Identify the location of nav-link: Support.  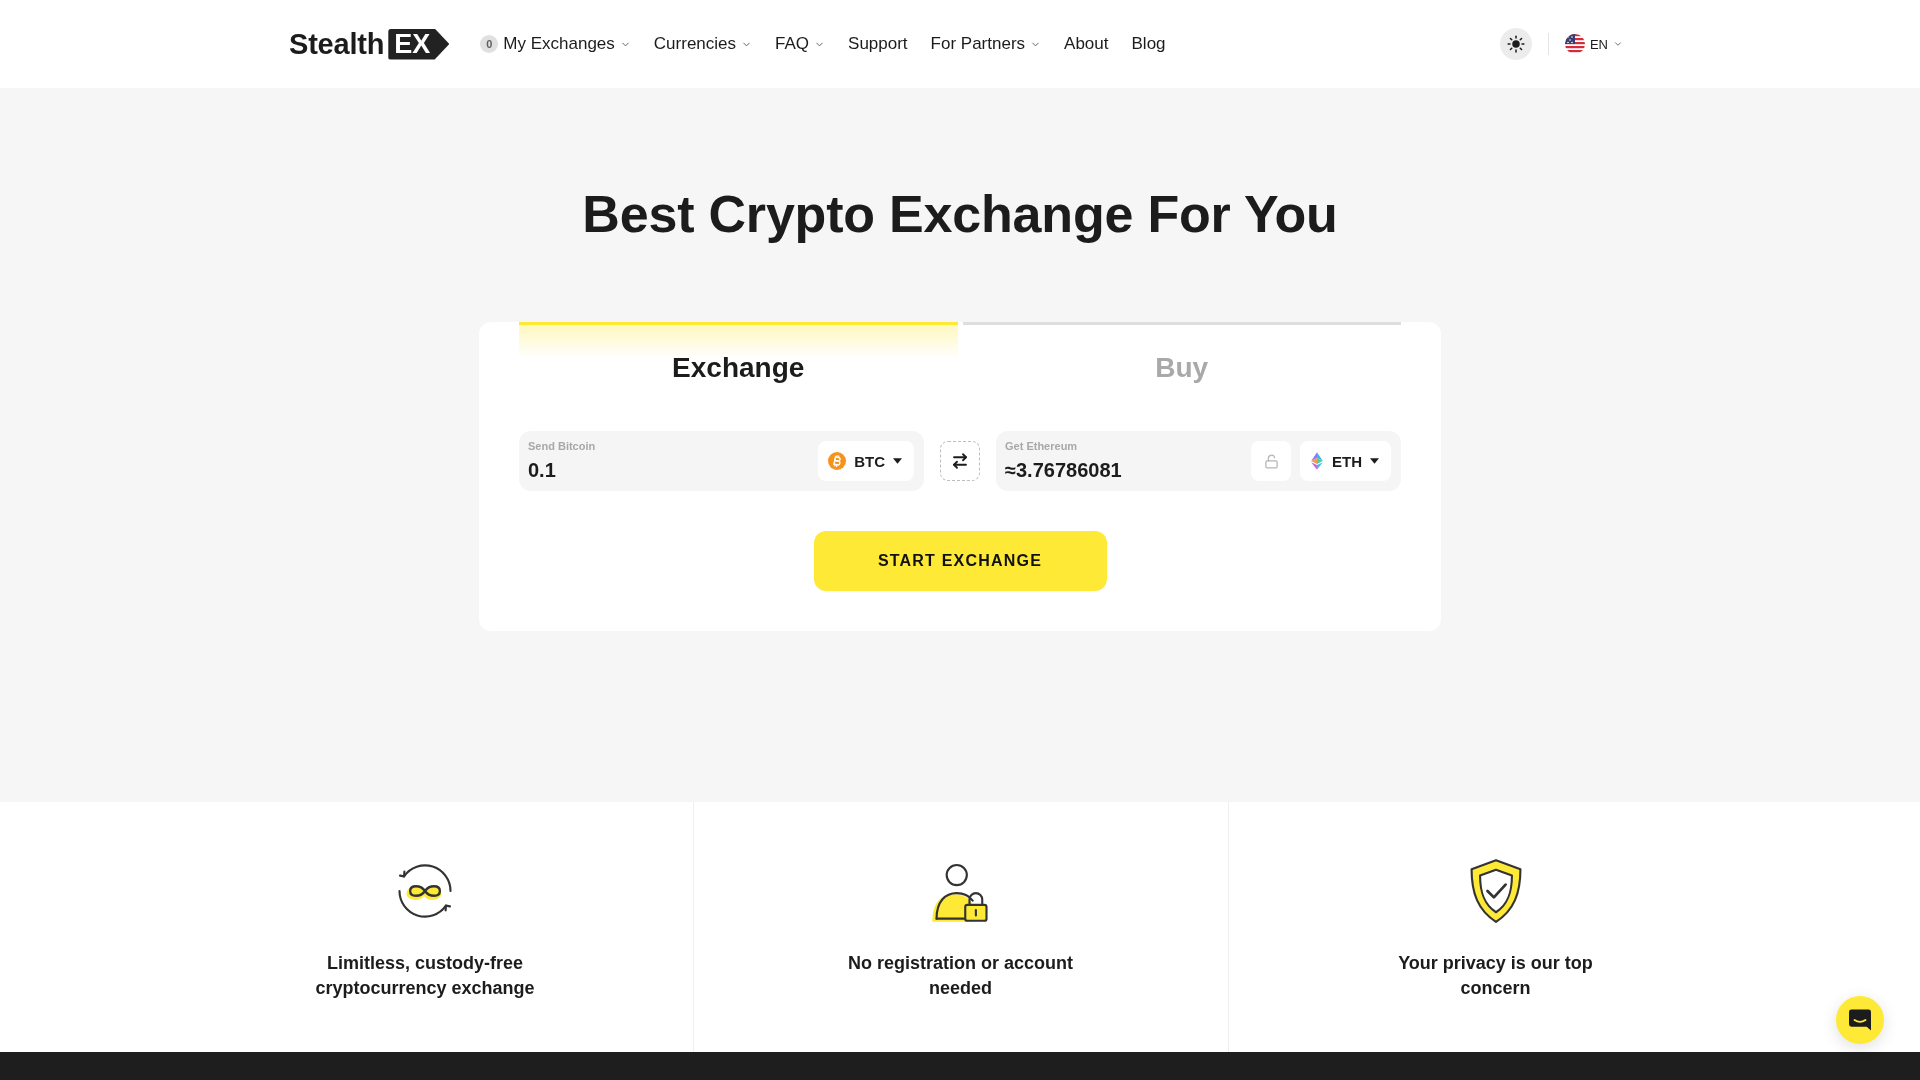
(878, 44).